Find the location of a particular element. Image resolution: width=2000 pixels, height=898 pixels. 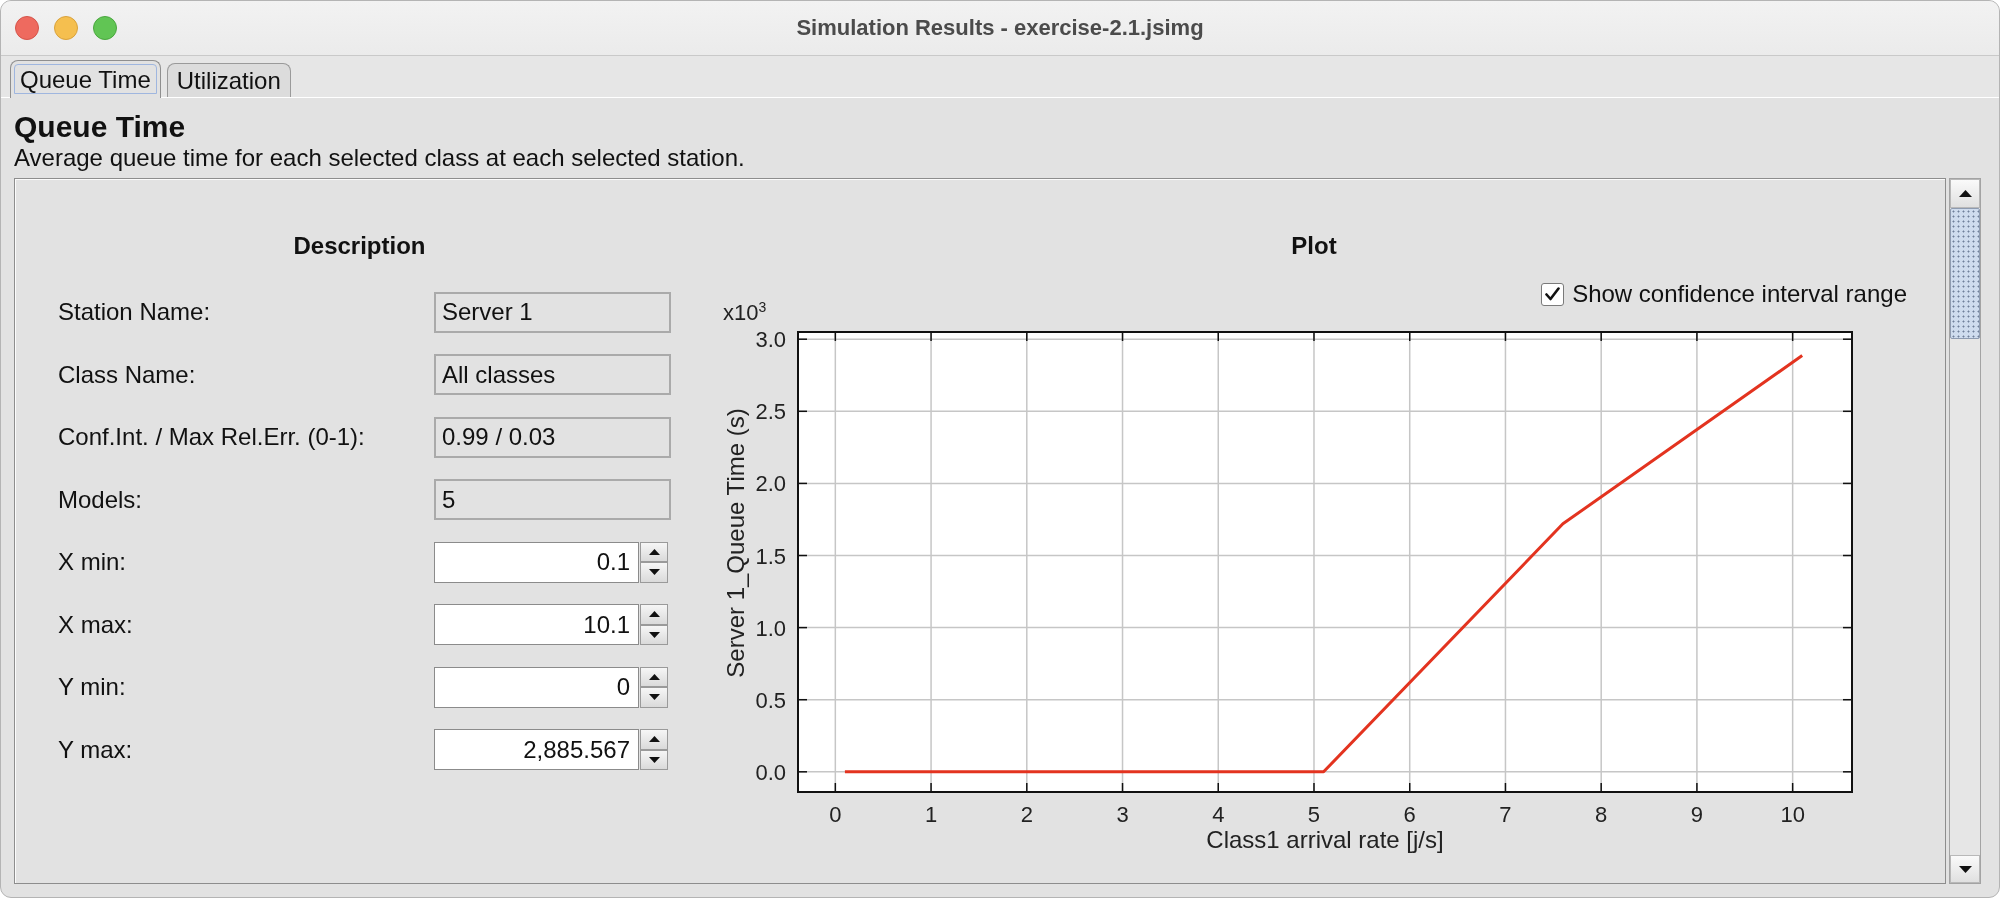

text-field: 0.99 / 0.03 is located at coordinates (552, 437).